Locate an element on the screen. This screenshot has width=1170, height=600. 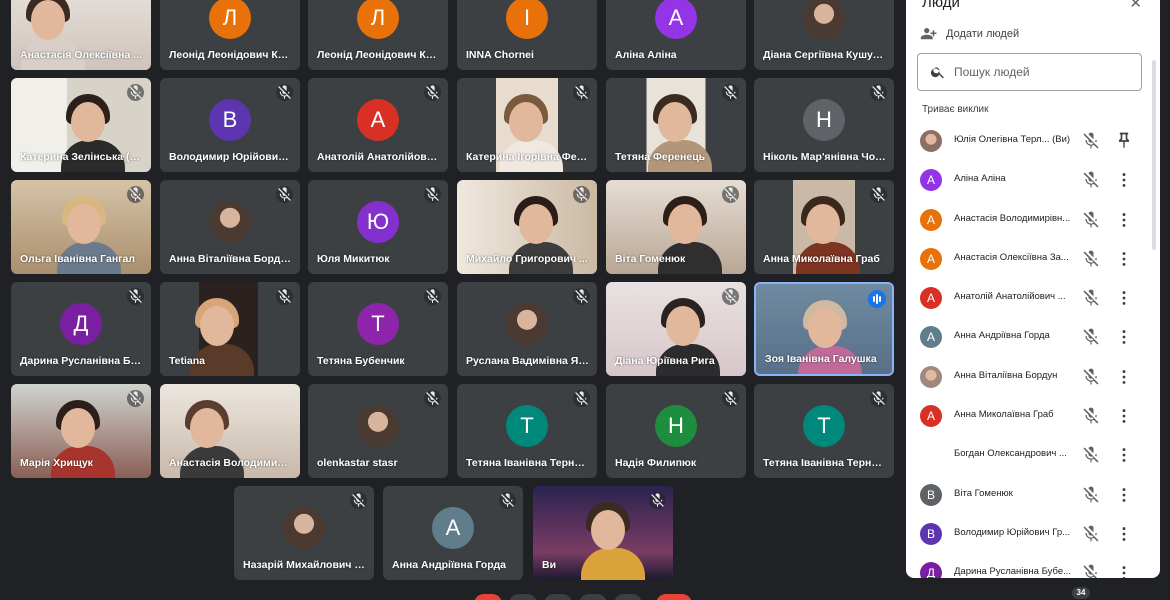
search-icon is located at coordinates (937, 73).